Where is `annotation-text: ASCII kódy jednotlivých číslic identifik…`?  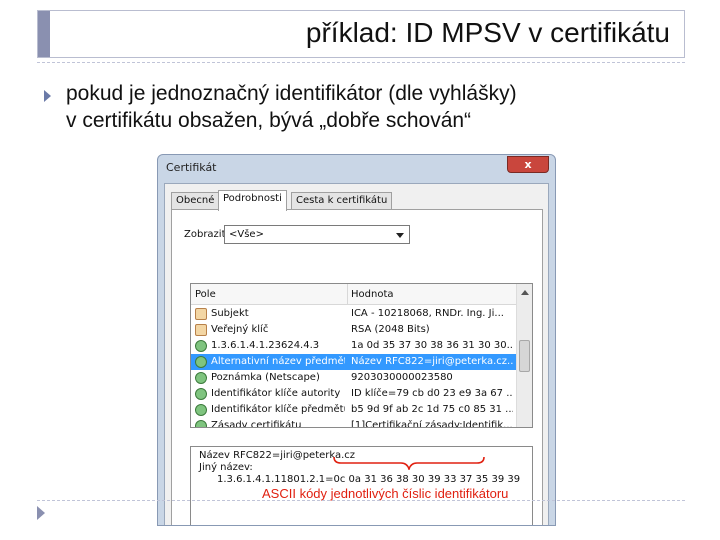
annotation-text: ASCII kódy jednotlivých číslic identifik… is located at coordinates (385, 493).